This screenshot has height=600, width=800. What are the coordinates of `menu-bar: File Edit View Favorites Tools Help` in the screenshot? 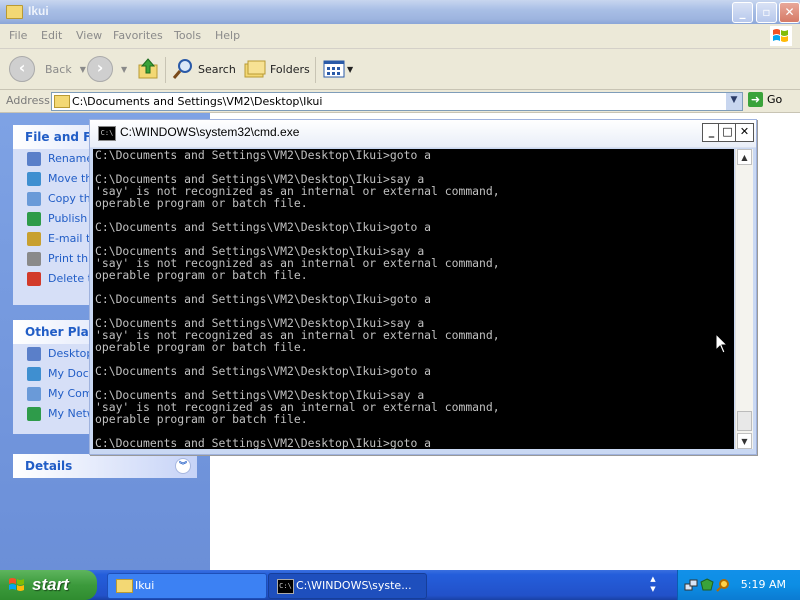 It's located at (400, 36).